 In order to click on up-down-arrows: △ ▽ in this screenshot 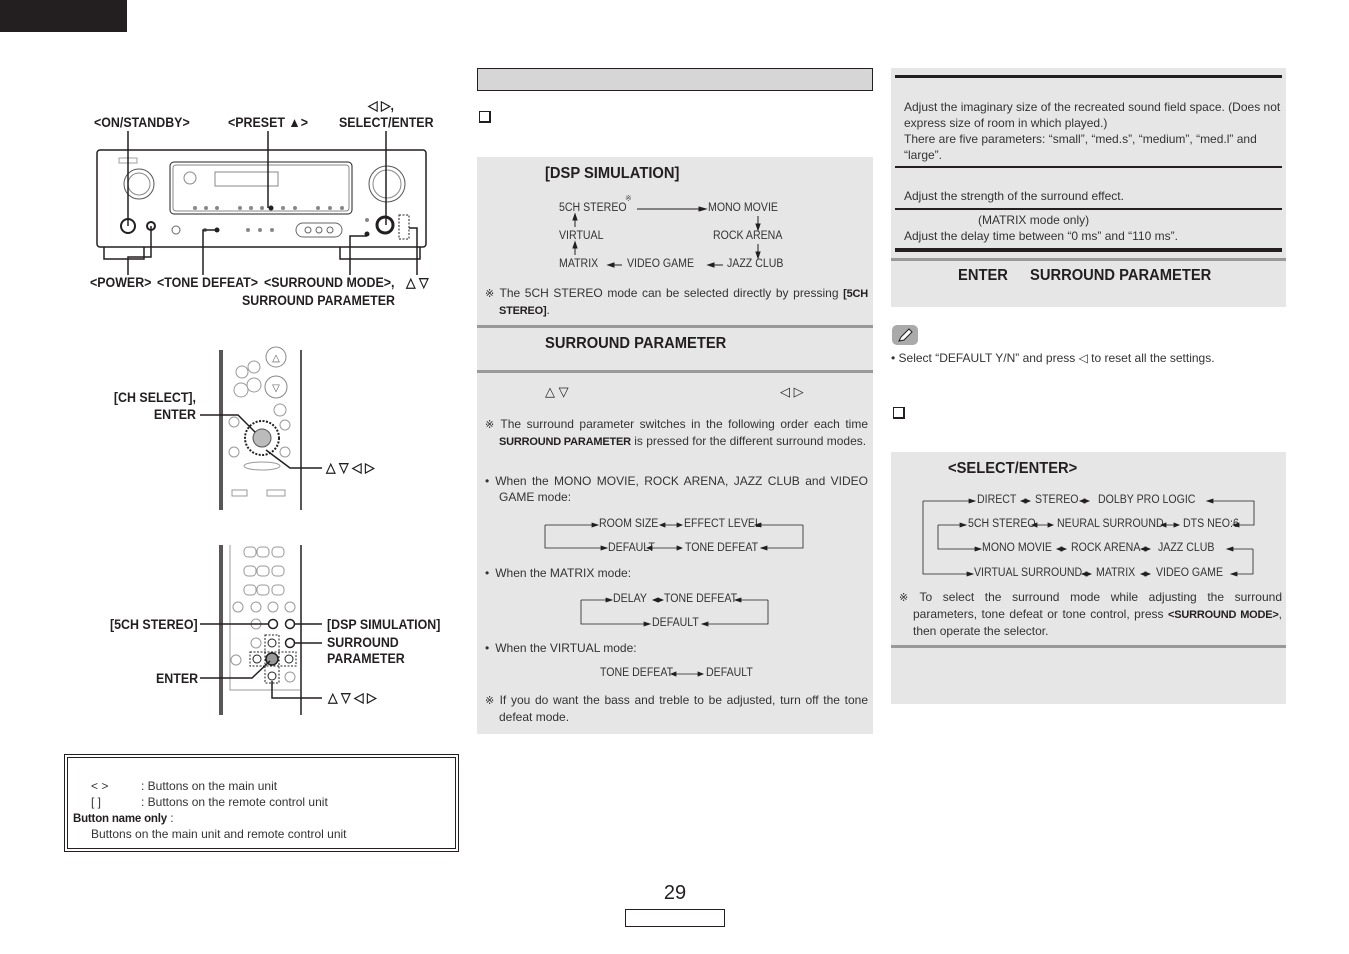, I will do `click(557, 391)`.